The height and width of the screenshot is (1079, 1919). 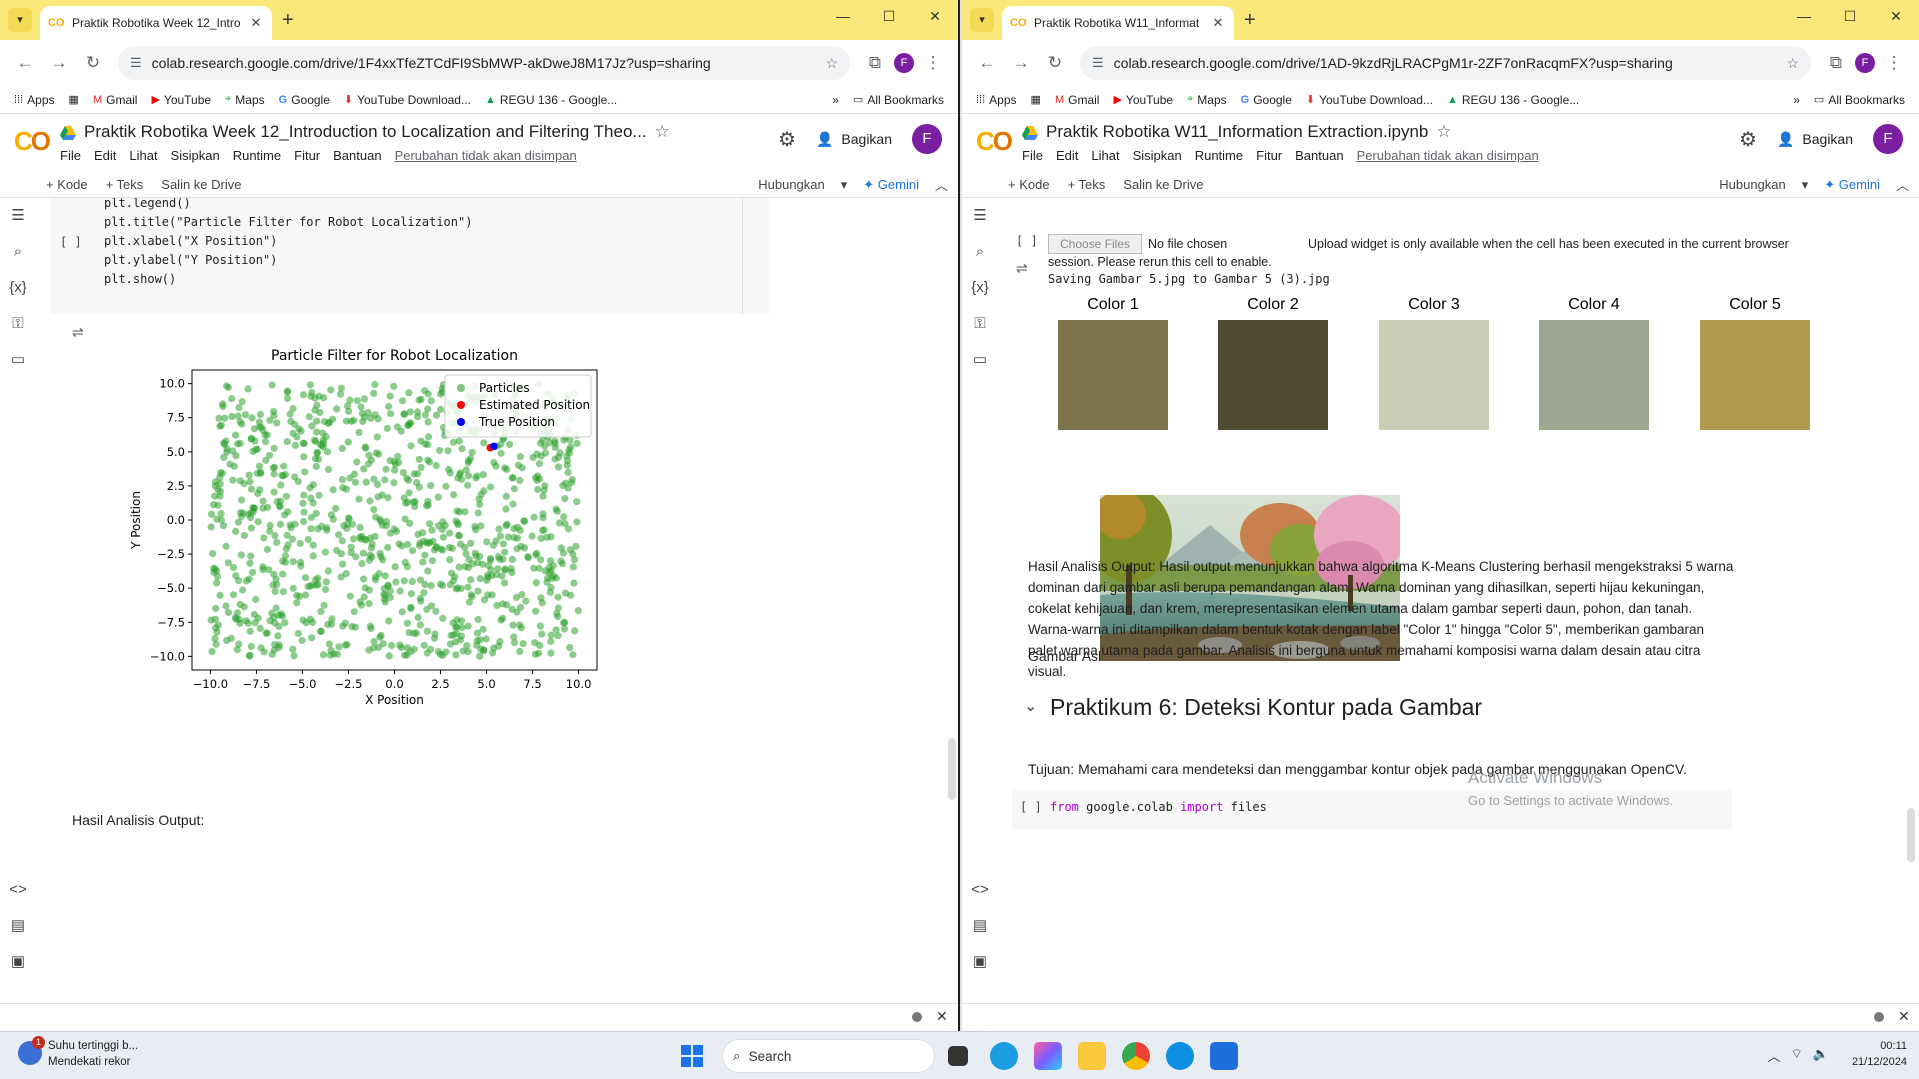 What do you see at coordinates (1030, 706) in the screenshot?
I see `section-collapse-chevron-icon: ⌄` at bounding box center [1030, 706].